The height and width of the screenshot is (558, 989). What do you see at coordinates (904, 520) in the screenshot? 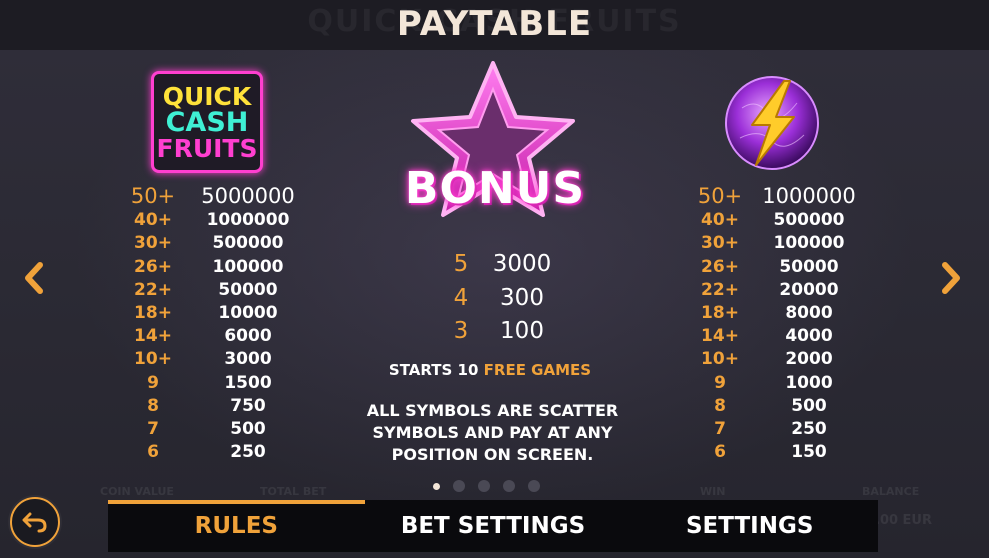
I see `ghost-balance-value: .00 EUR` at bounding box center [904, 520].